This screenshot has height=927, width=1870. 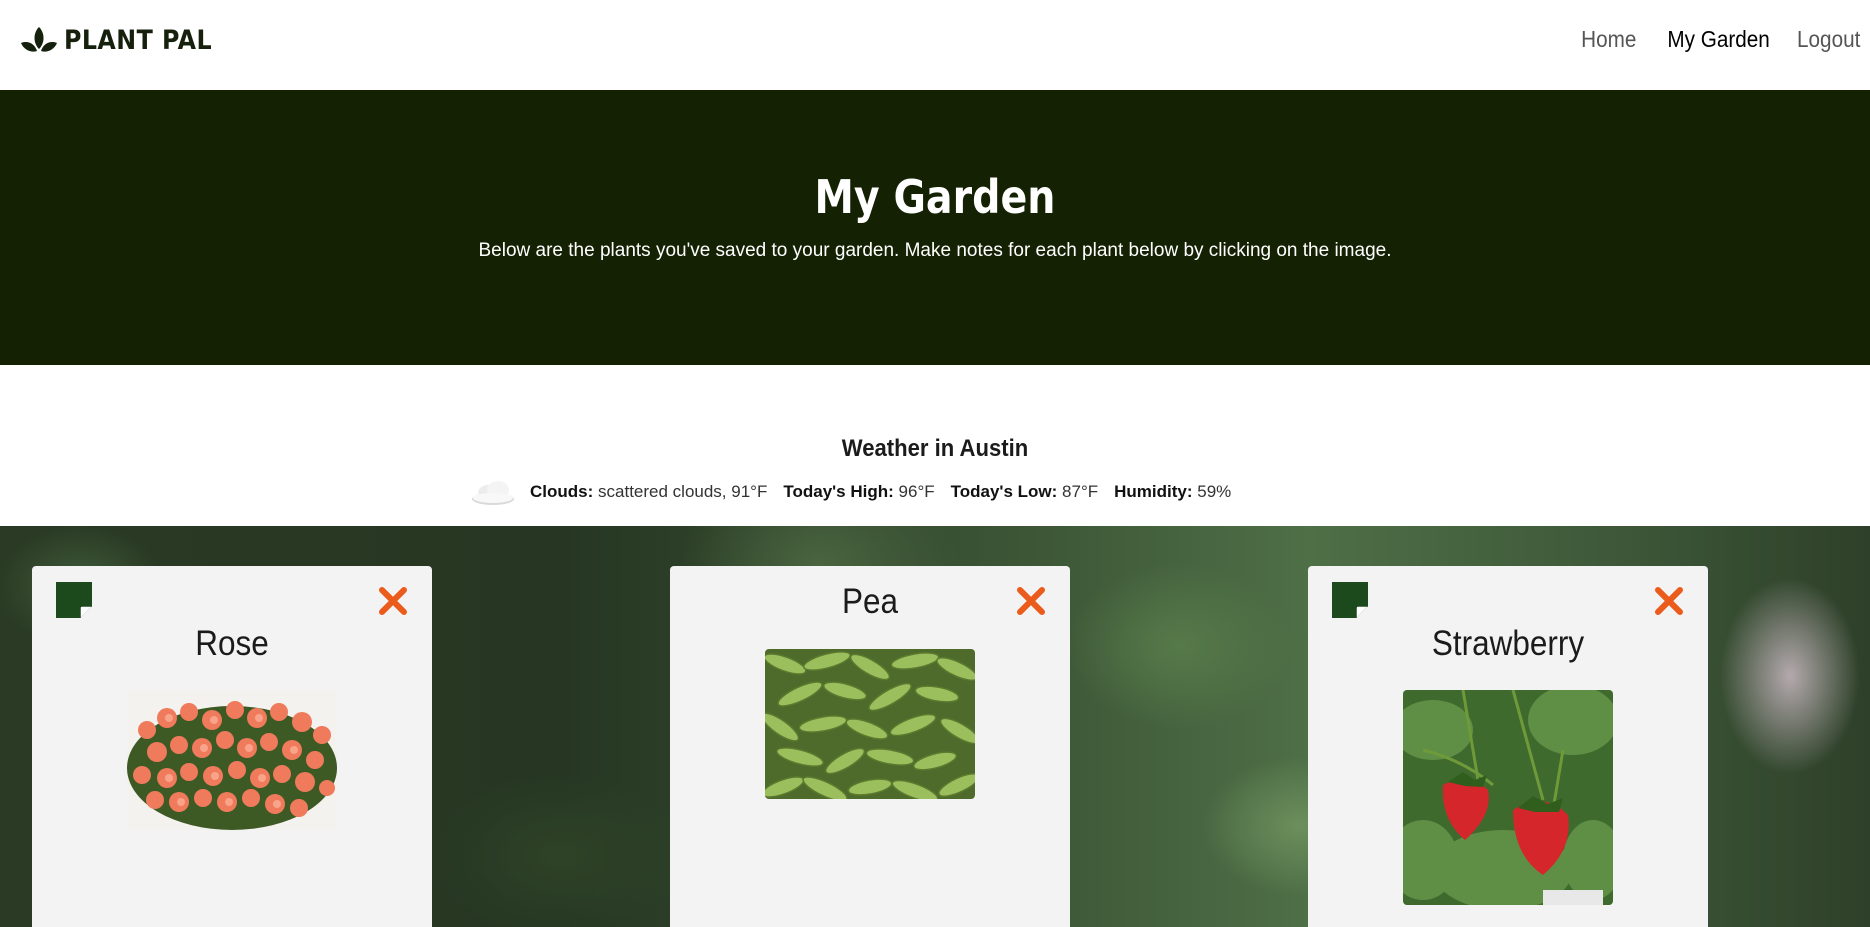 I want to click on plant-card-rose: Rose, so click(x=232, y=746).